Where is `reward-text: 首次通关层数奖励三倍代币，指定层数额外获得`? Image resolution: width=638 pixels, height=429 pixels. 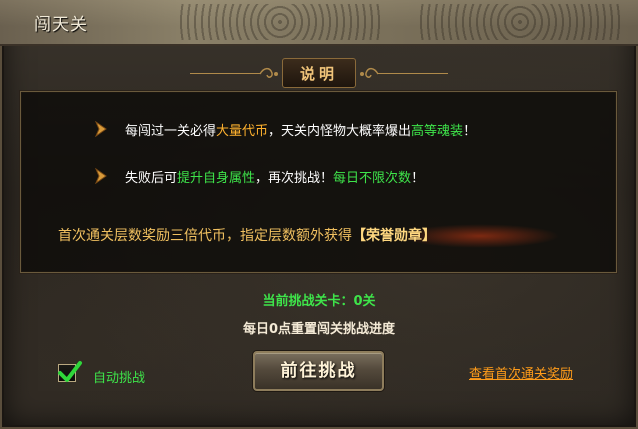
reward-text: 首次通关层数奖励三倍代币，指定层数额外获得 is located at coordinates (205, 236).